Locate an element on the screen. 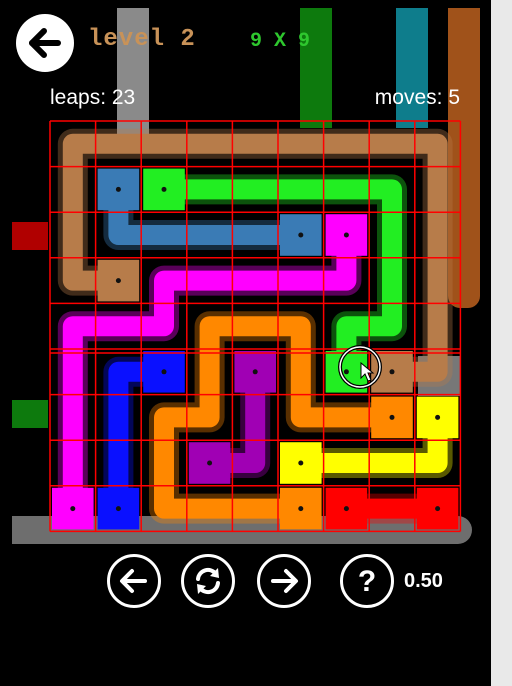 The height and width of the screenshot is (686, 512). window-edge is located at coordinates (501, 343).